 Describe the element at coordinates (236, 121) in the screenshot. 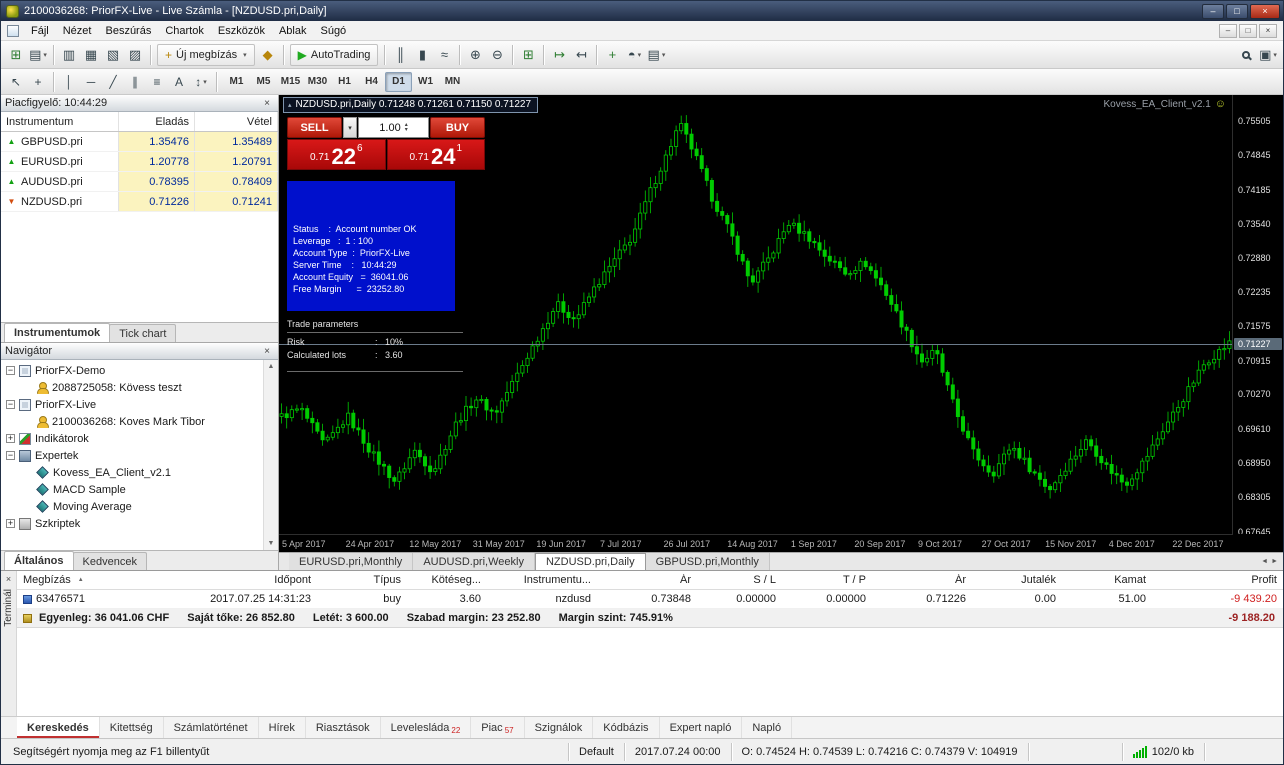

I see `column-header-v-tel: Vétel` at that location.